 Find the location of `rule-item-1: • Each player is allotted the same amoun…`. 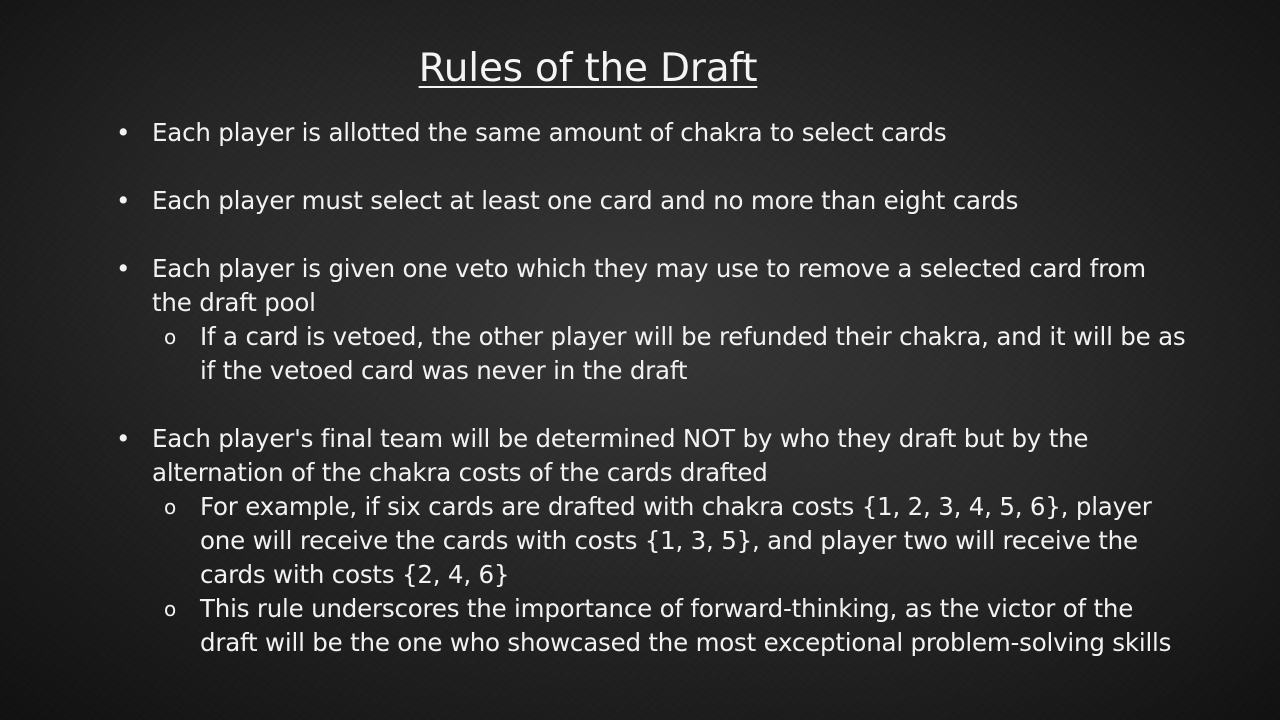

rule-item-1: • Each player is allotted the same amoun… is located at coordinates (652, 133).